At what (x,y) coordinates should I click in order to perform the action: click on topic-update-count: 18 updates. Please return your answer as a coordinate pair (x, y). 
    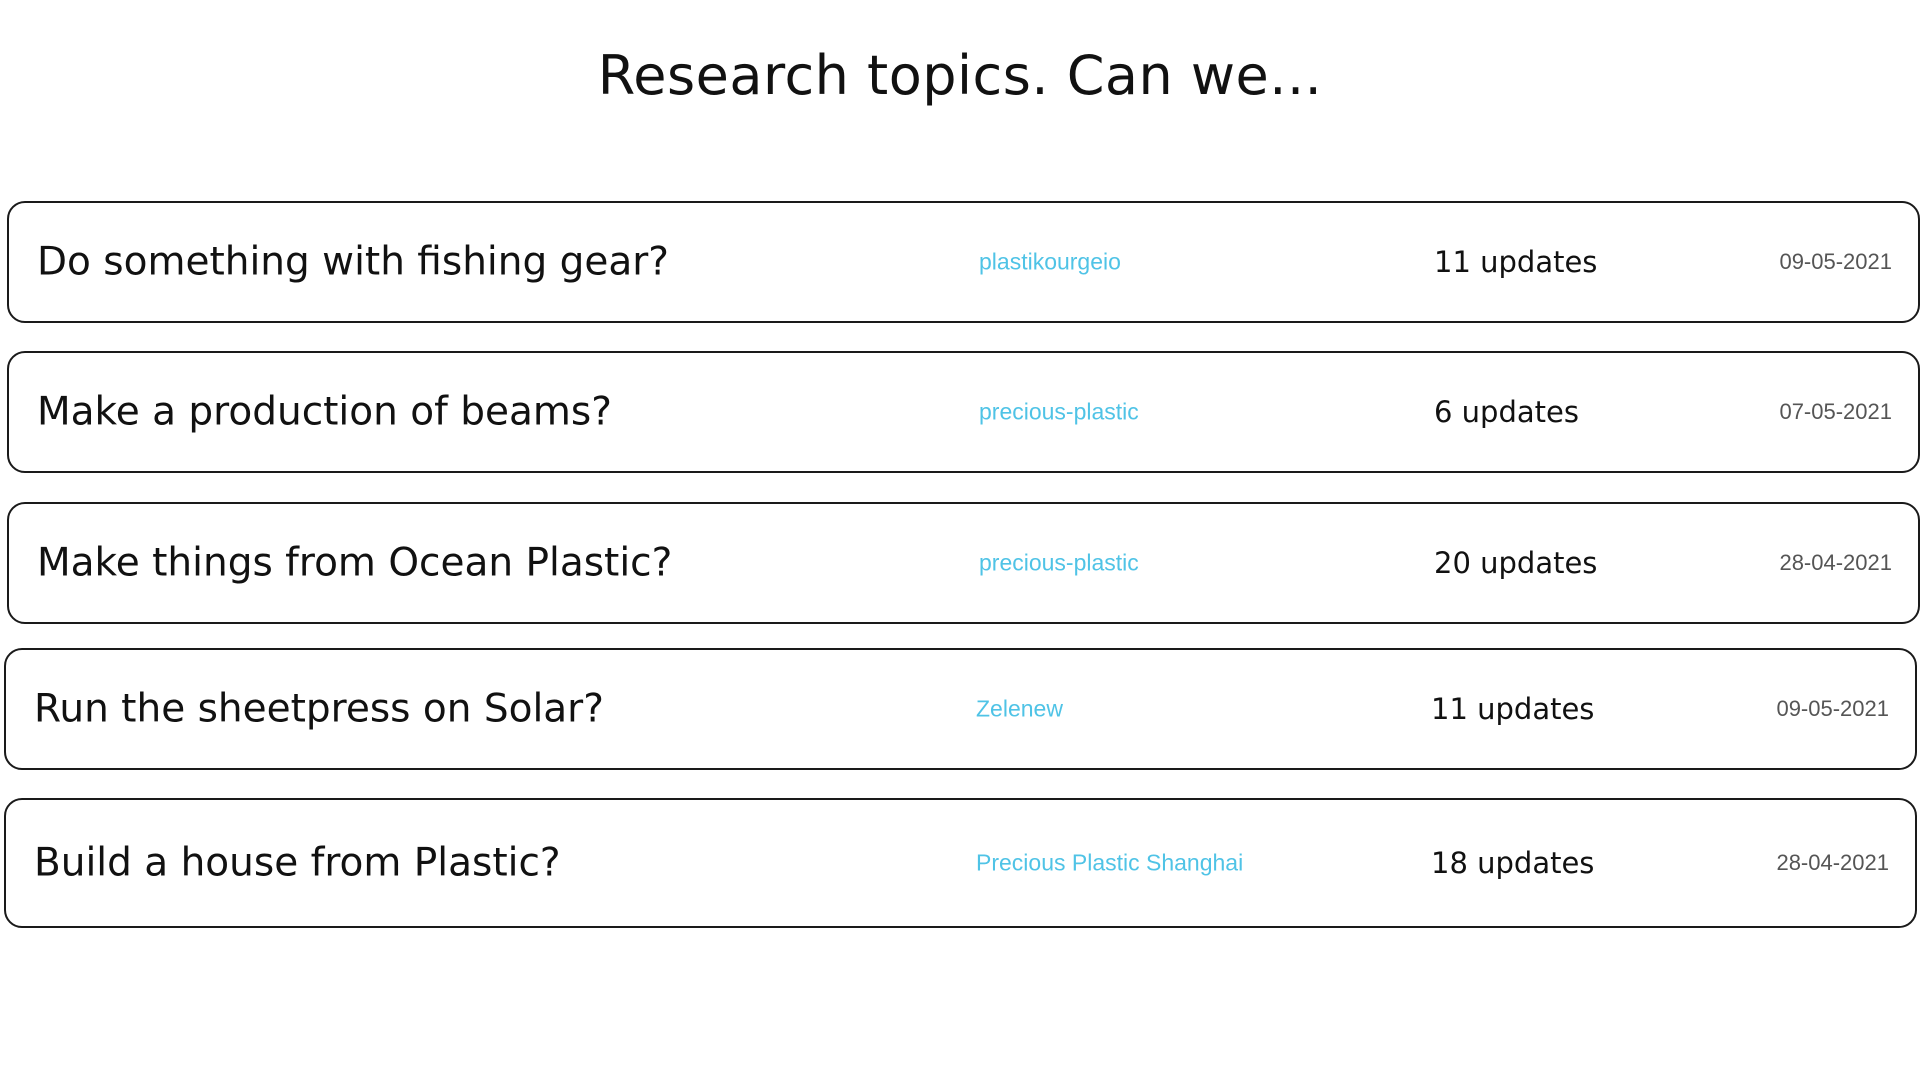
    Looking at the image, I should click on (1513, 863).